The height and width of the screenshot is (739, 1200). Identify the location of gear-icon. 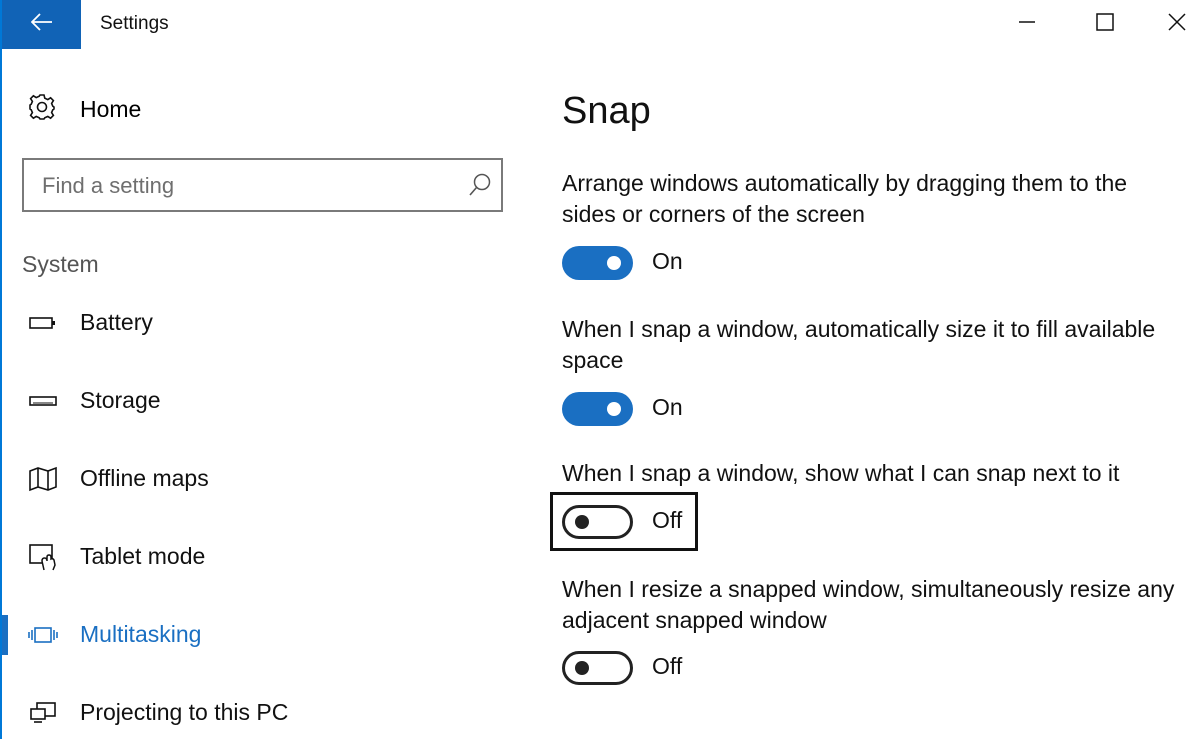
(42, 109).